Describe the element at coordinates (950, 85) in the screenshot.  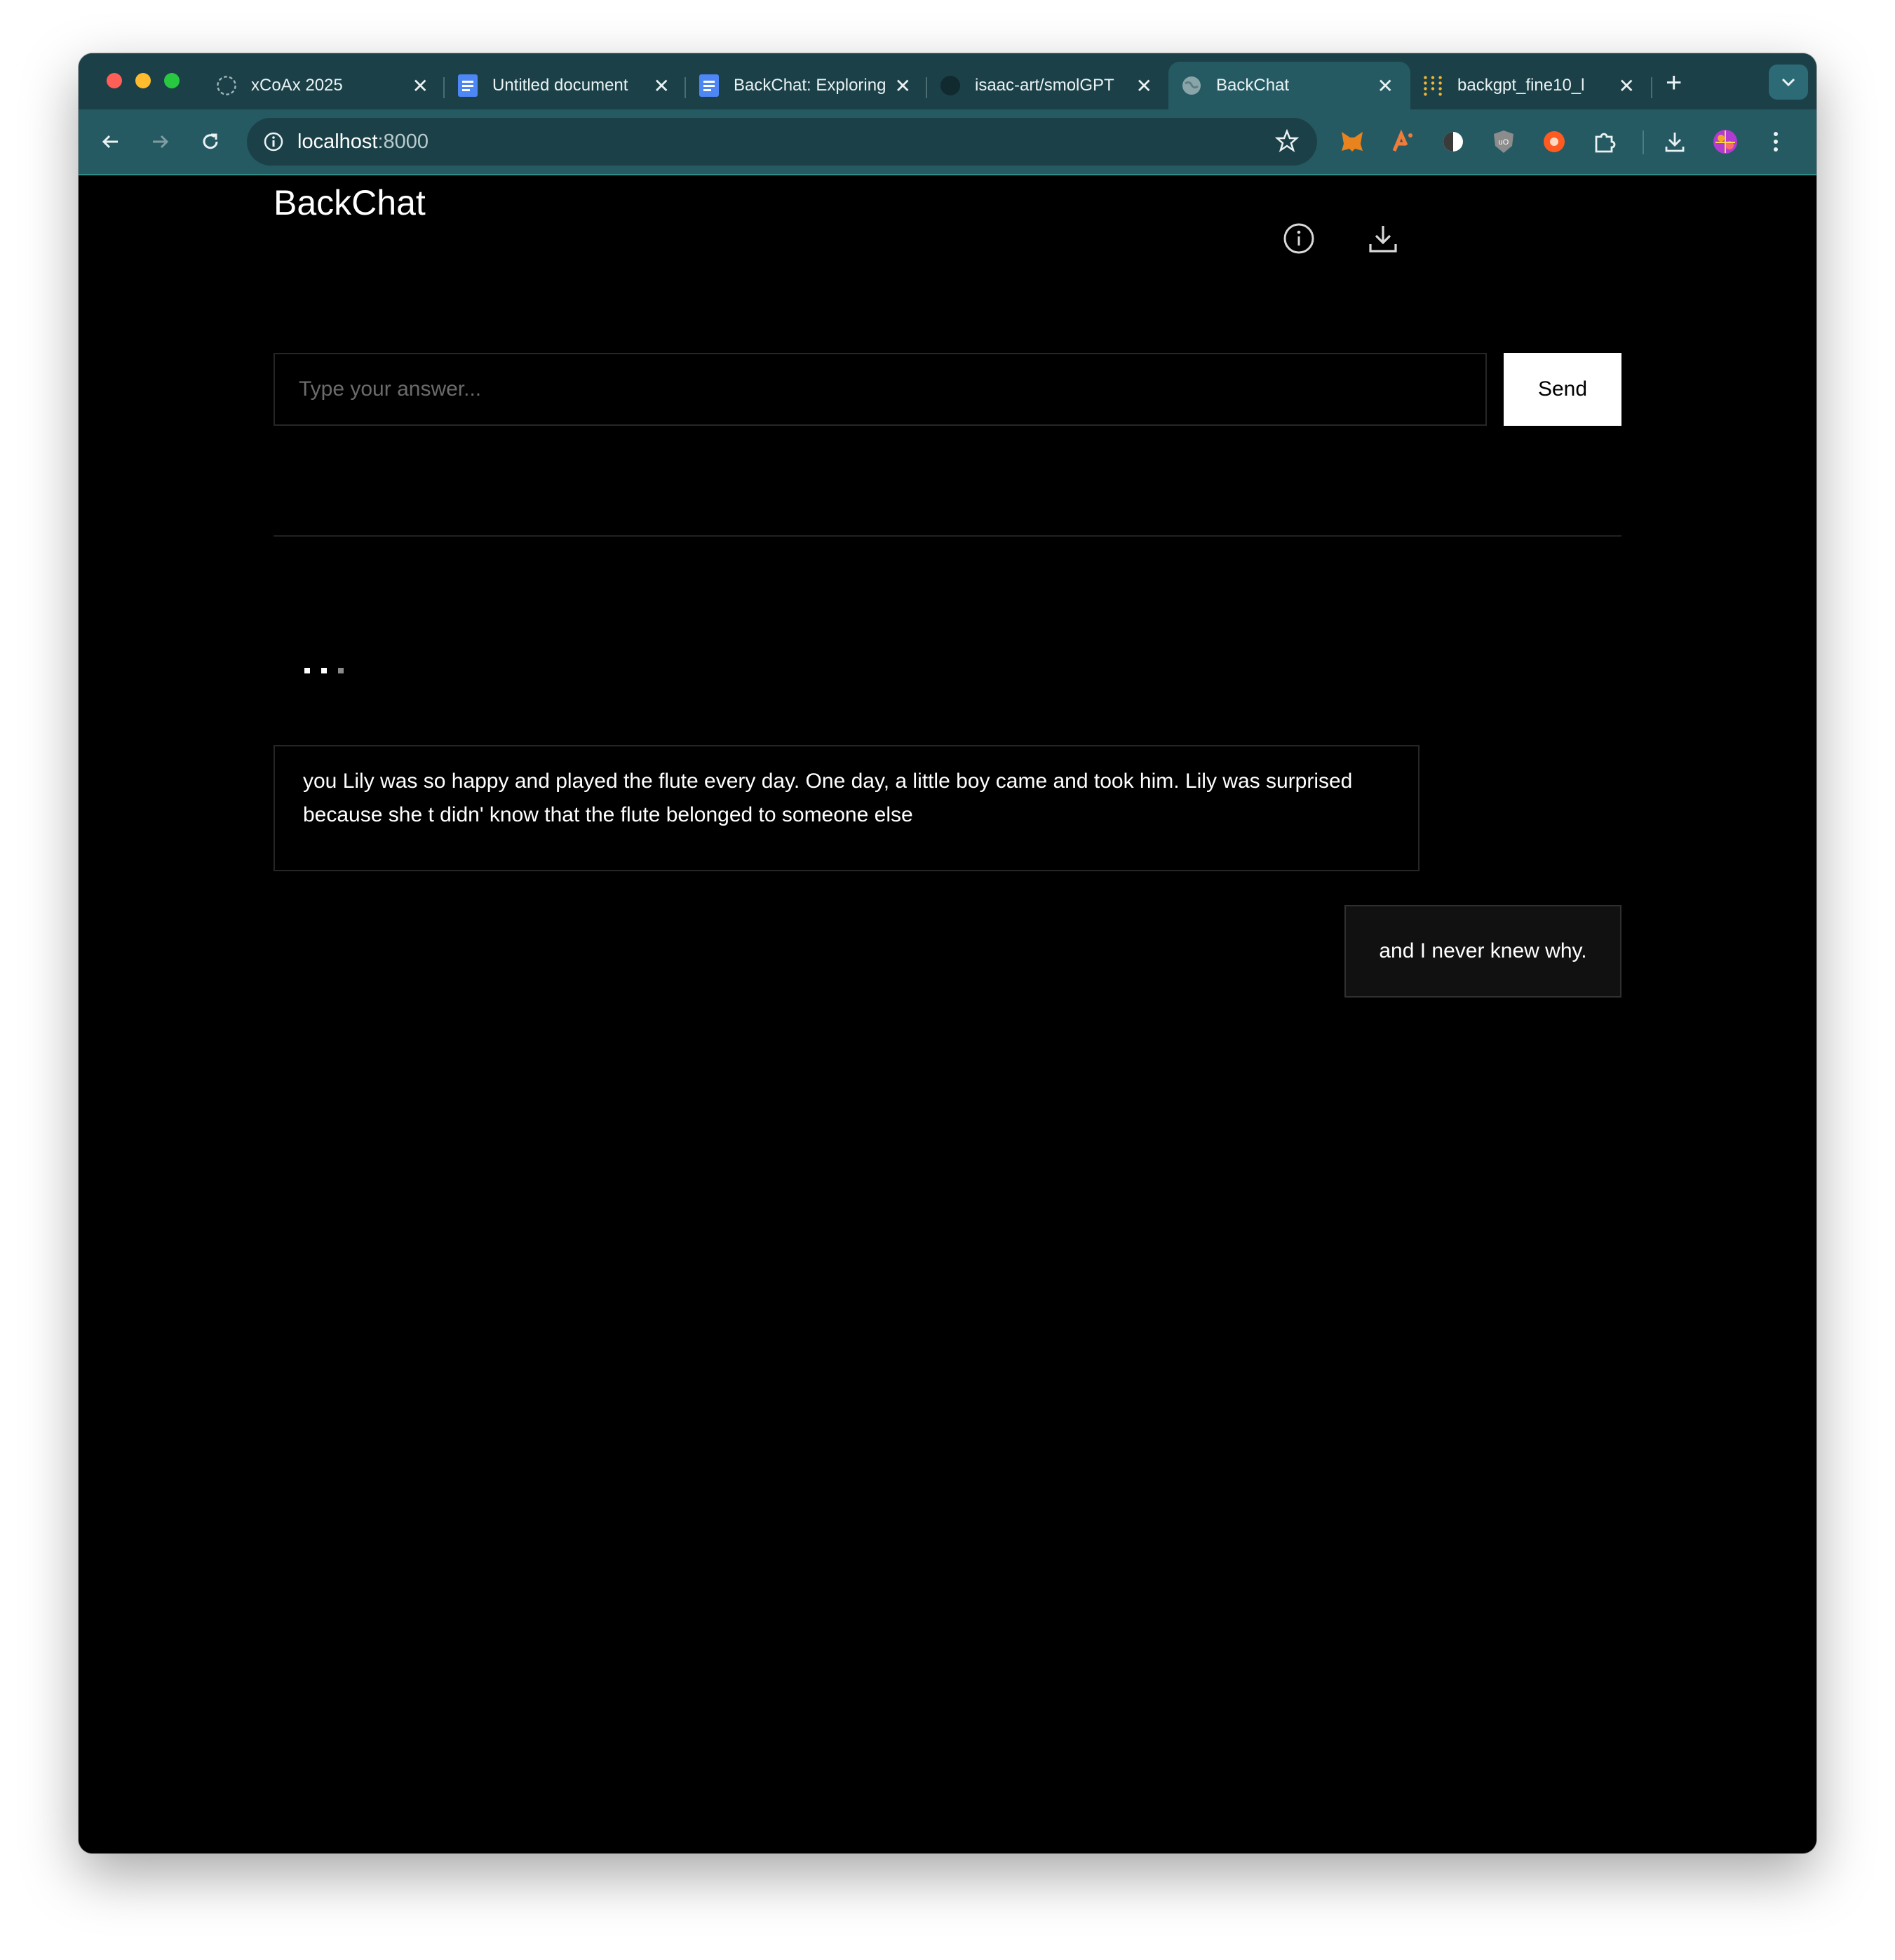
I see `github-icon` at that location.